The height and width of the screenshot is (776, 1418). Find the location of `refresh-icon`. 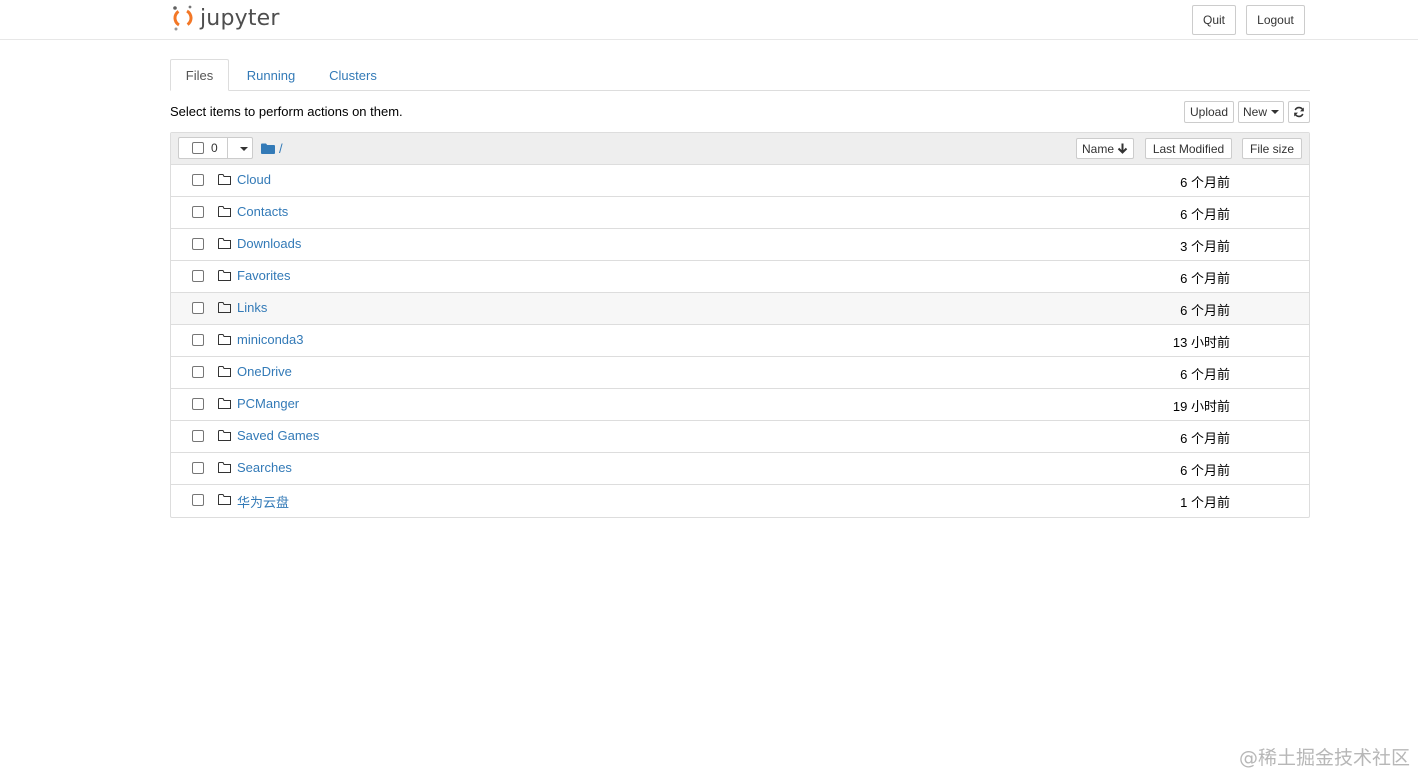

refresh-icon is located at coordinates (1299, 112).